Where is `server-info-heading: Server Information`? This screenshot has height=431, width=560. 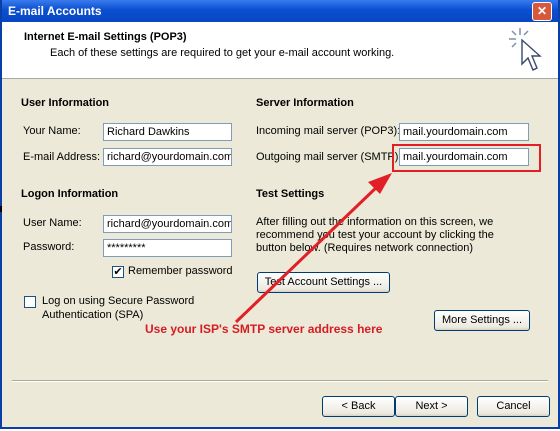 server-info-heading: Server Information is located at coordinates (305, 103).